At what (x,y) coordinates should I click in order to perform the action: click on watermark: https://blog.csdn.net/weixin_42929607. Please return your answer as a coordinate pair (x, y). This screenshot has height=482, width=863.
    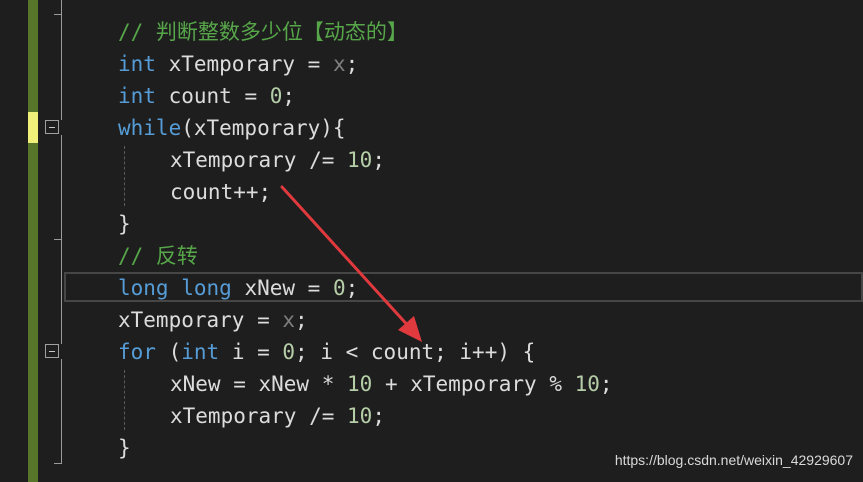
    Looking at the image, I should click on (733, 460).